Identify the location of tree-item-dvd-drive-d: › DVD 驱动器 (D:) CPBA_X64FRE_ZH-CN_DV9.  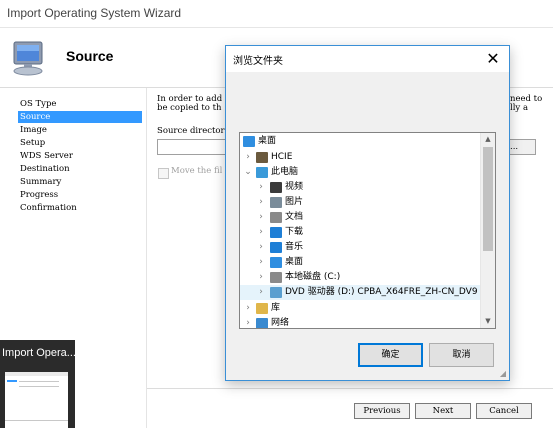
(360, 292).